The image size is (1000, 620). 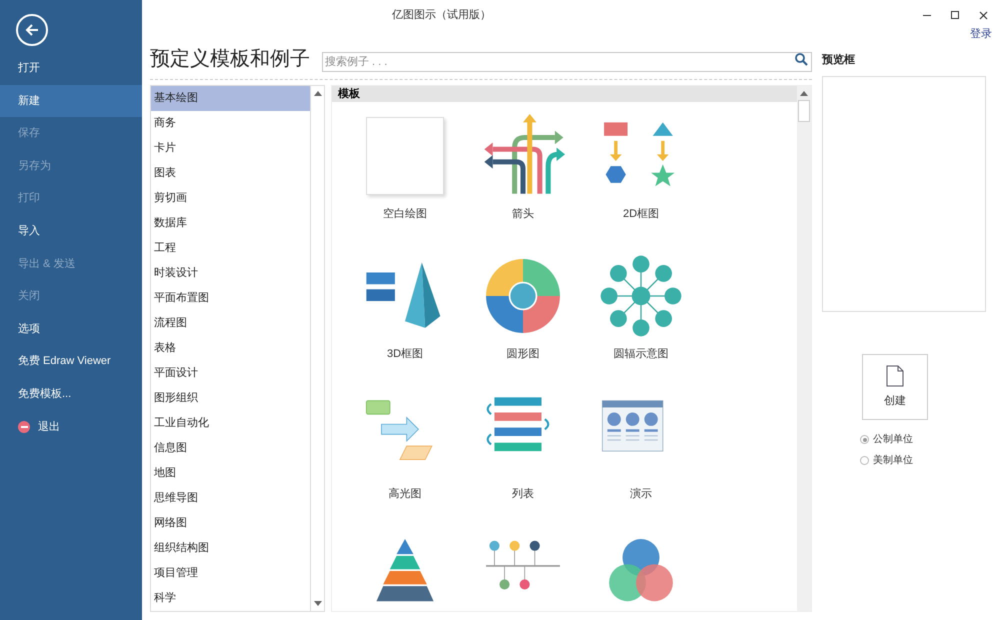 I want to click on scroll-down-icon, so click(x=318, y=604).